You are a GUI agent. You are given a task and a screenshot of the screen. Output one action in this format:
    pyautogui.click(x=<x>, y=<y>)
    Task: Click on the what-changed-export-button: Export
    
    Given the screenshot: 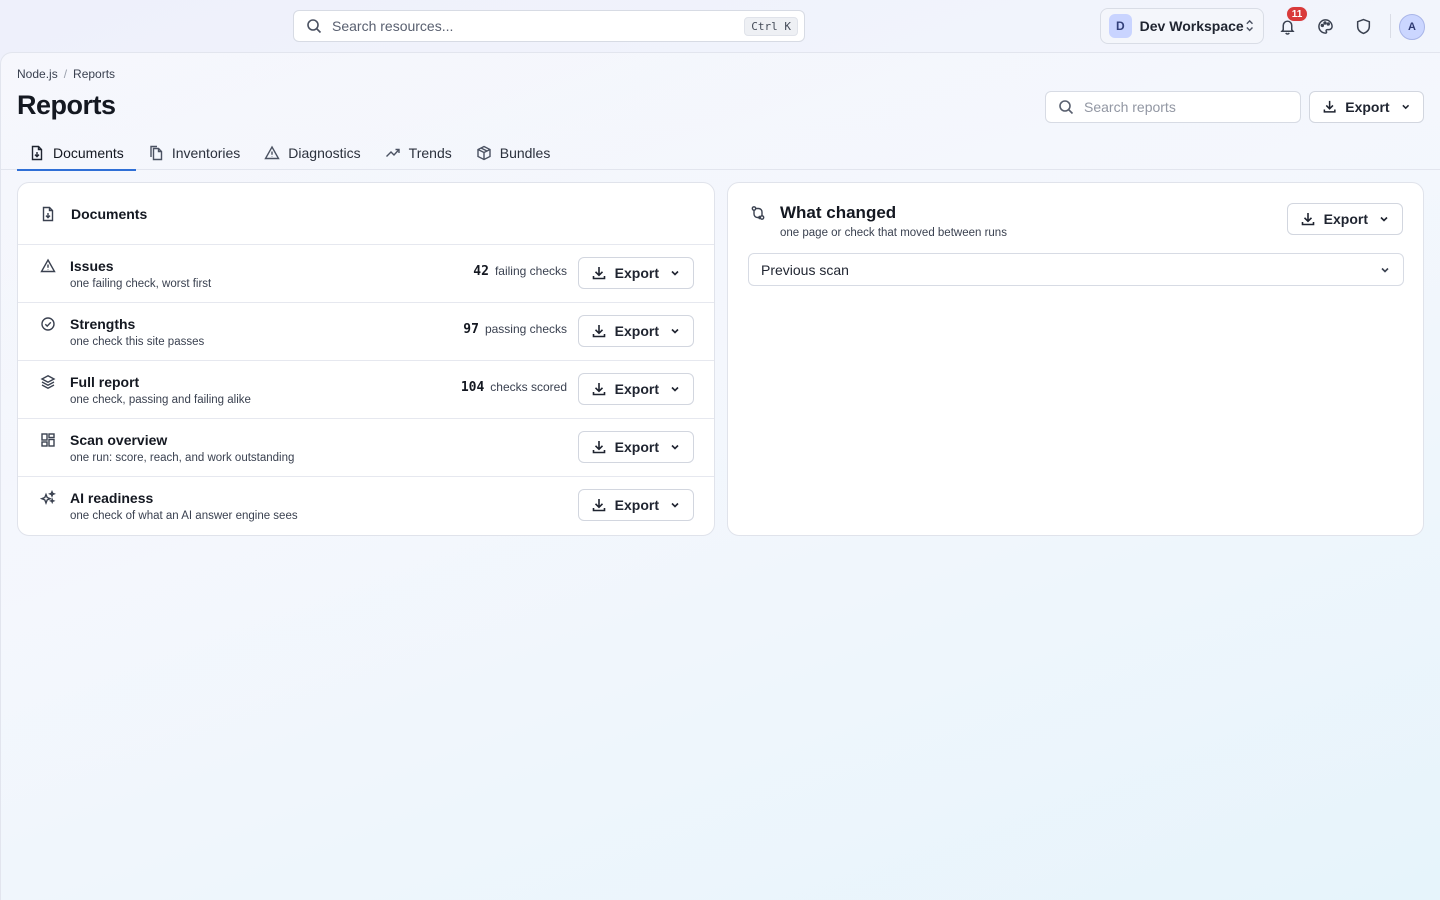 What is the action you would take?
    pyautogui.click(x=1344, y=219)
    